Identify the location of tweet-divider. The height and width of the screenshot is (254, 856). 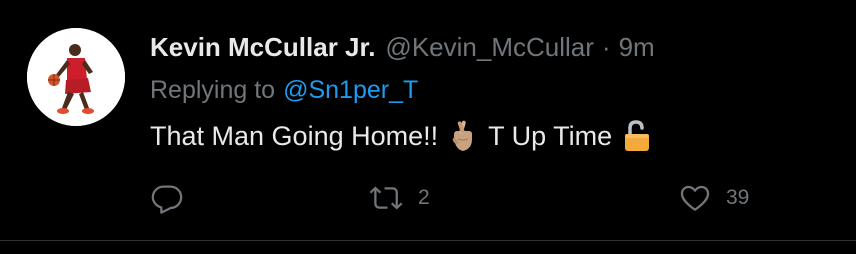
(428, 240).